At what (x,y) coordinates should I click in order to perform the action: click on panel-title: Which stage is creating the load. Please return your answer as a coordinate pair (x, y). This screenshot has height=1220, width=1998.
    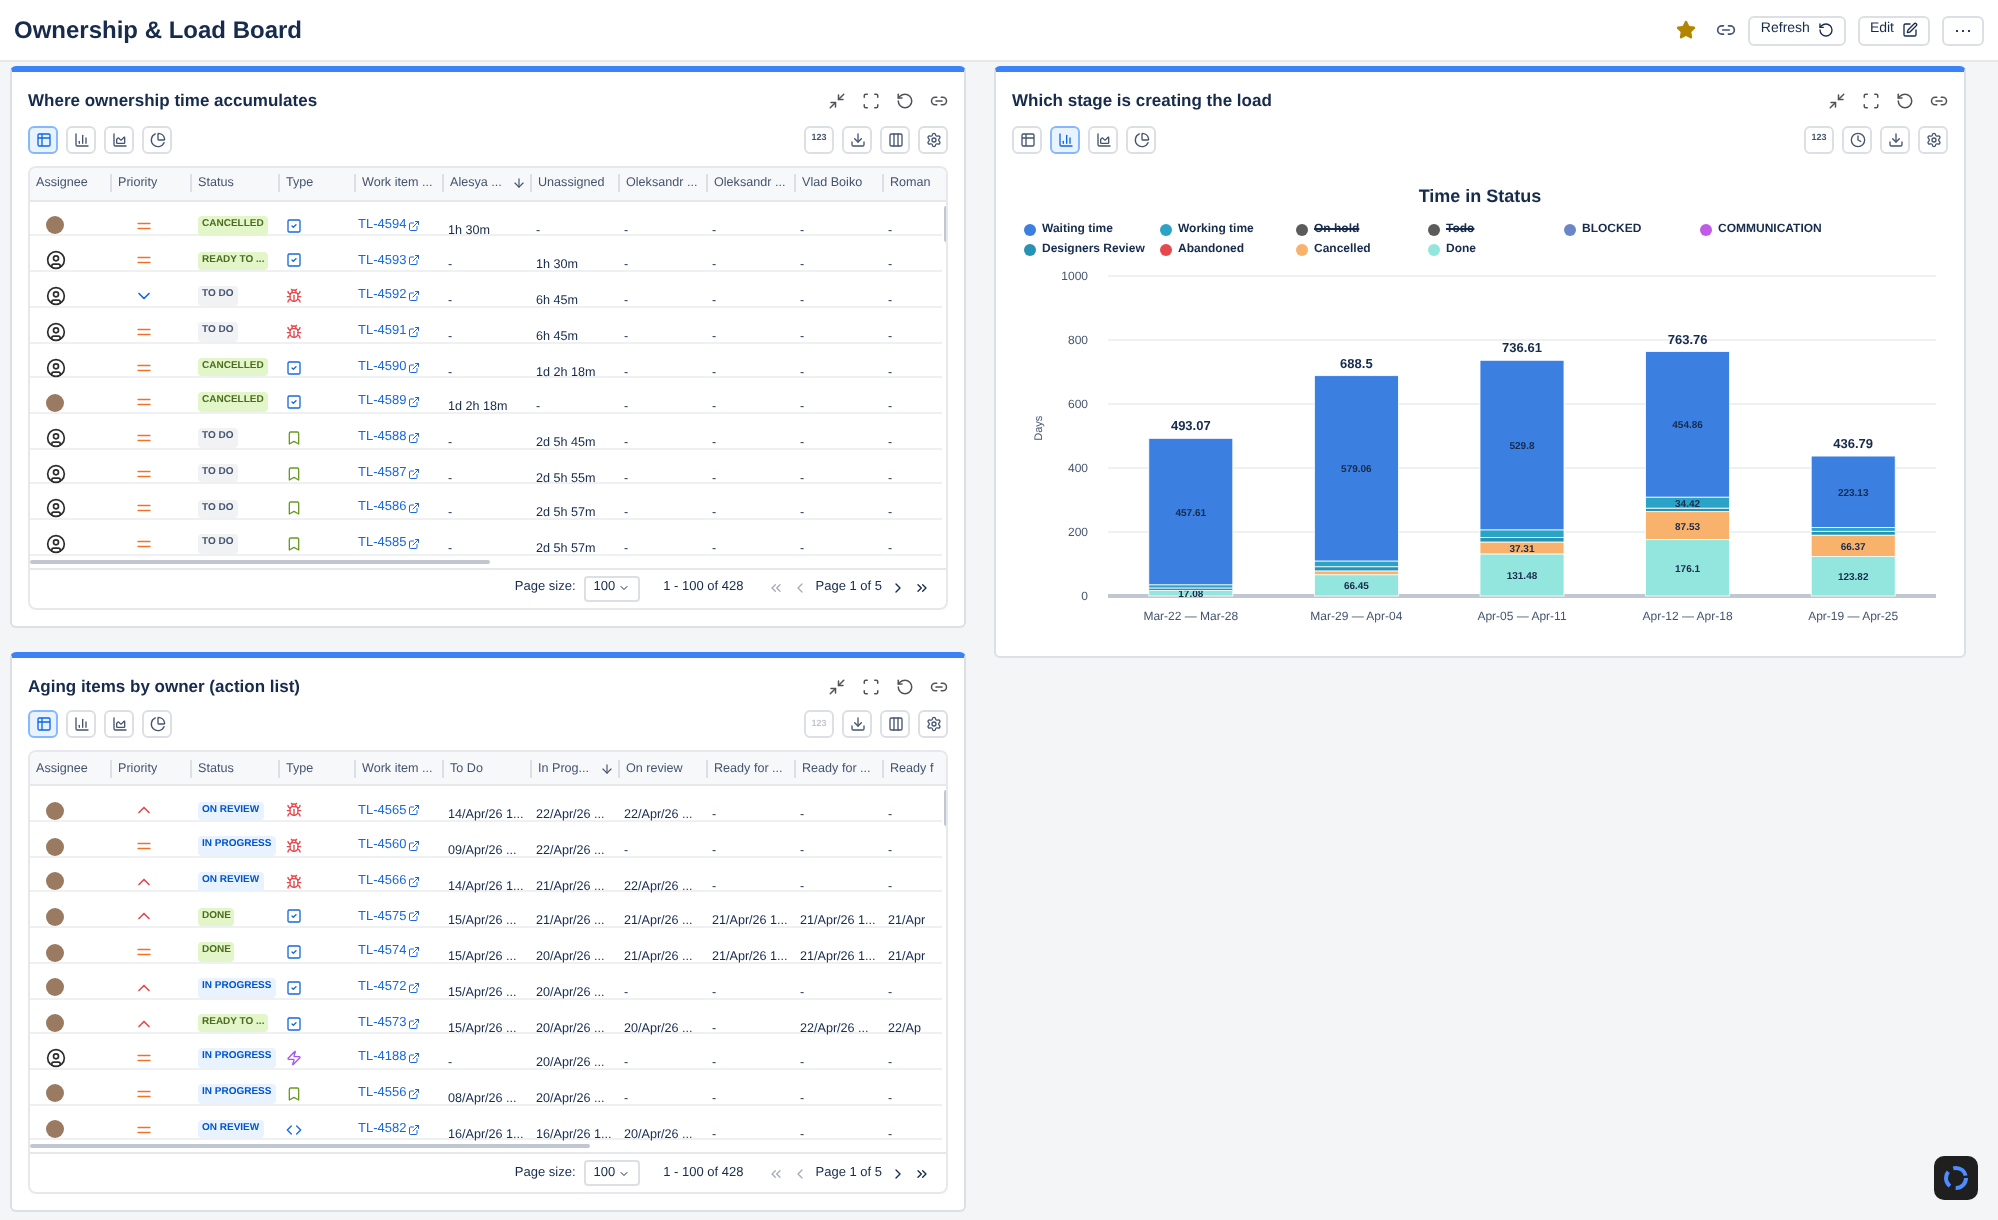
    Looking at the image, I should click on (1142, 101).